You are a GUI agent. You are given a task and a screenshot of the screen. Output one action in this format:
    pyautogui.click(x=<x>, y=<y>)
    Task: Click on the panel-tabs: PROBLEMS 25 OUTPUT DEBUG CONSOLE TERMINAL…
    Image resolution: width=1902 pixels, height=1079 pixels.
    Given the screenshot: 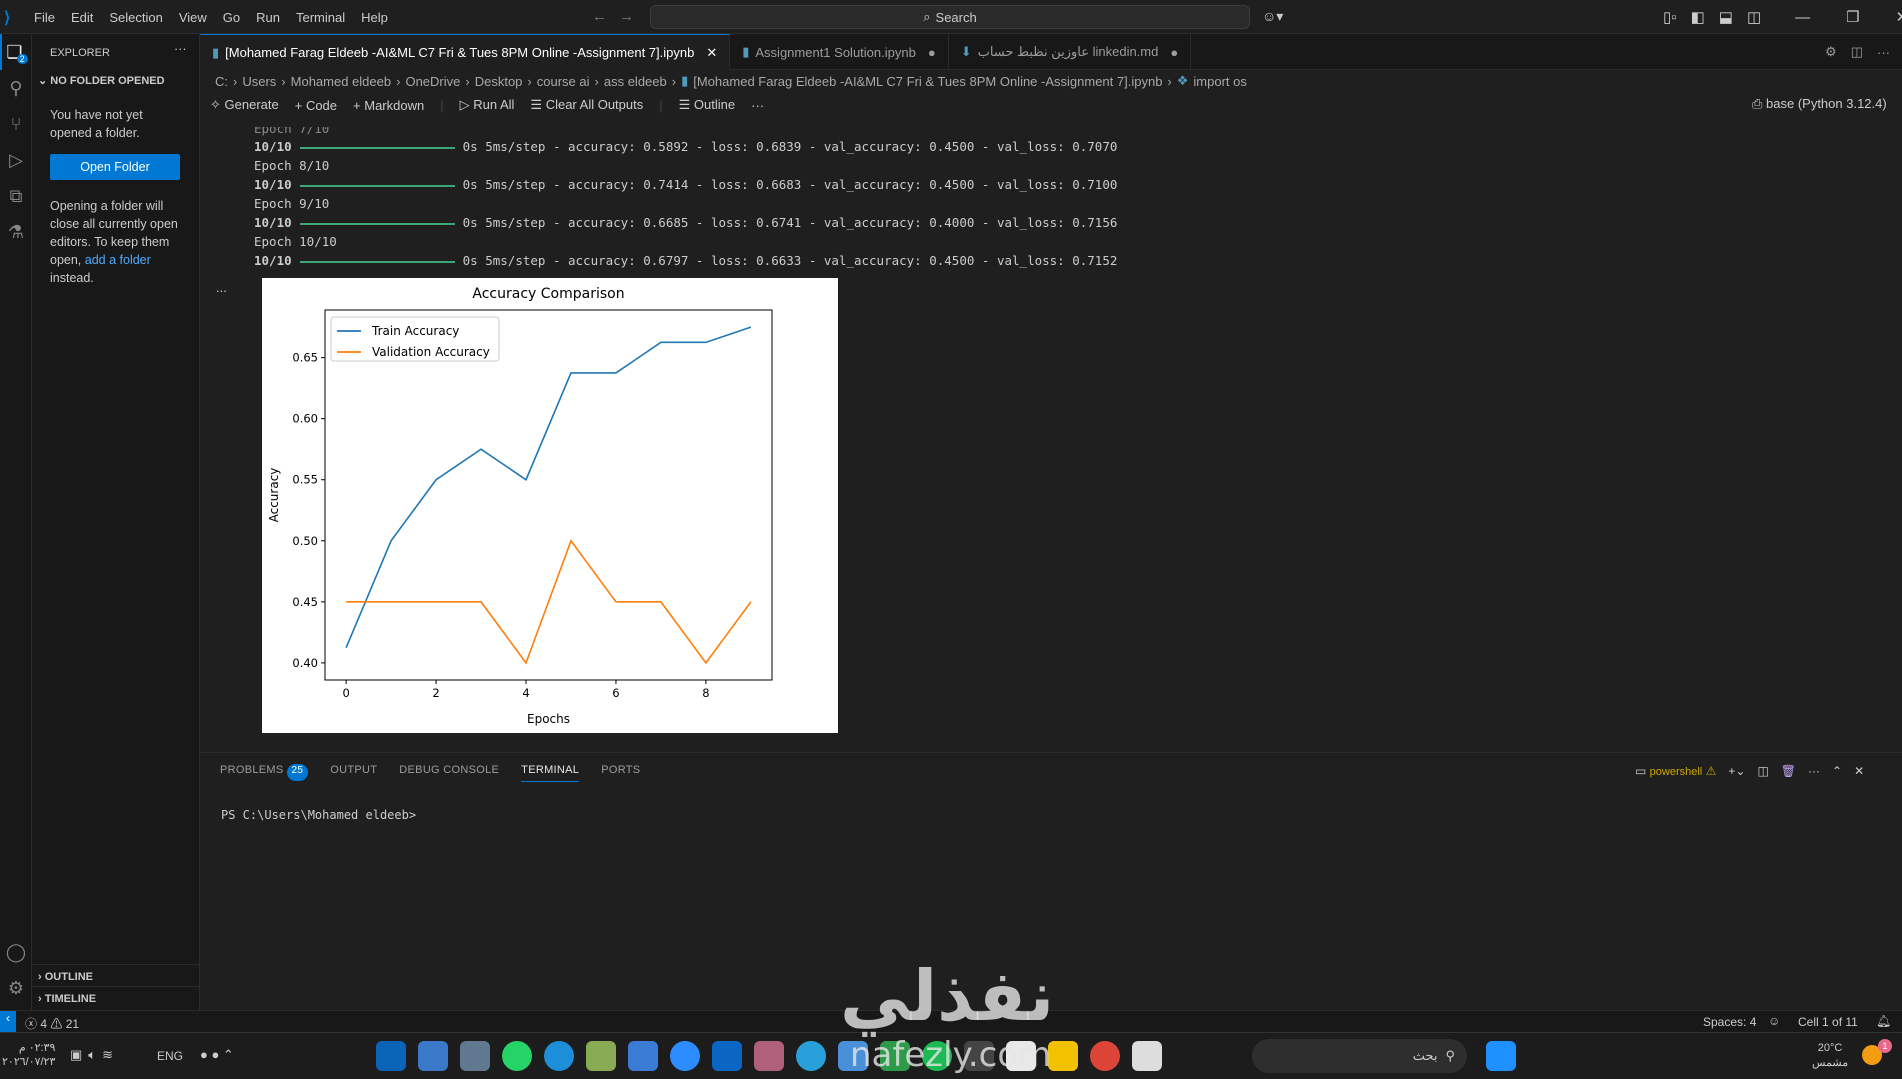 What is the action you would take?
    pyautogui.click(x=430, y=773)
    